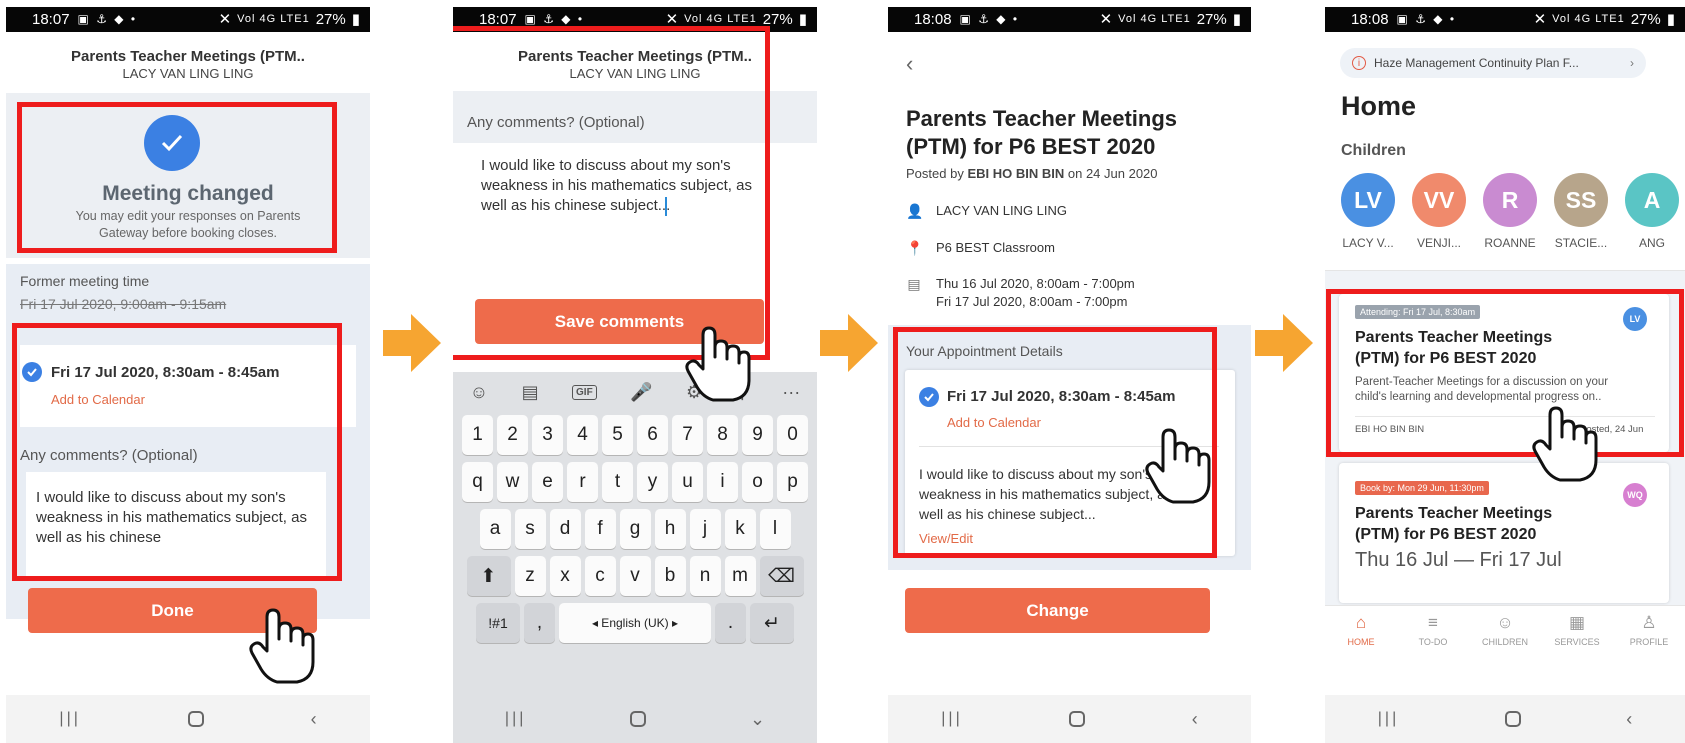  Describe the element at coordinates (188, 56) in the screenshot. I see `page-title: Parents Teacher Meetings (PTM..` at that location.